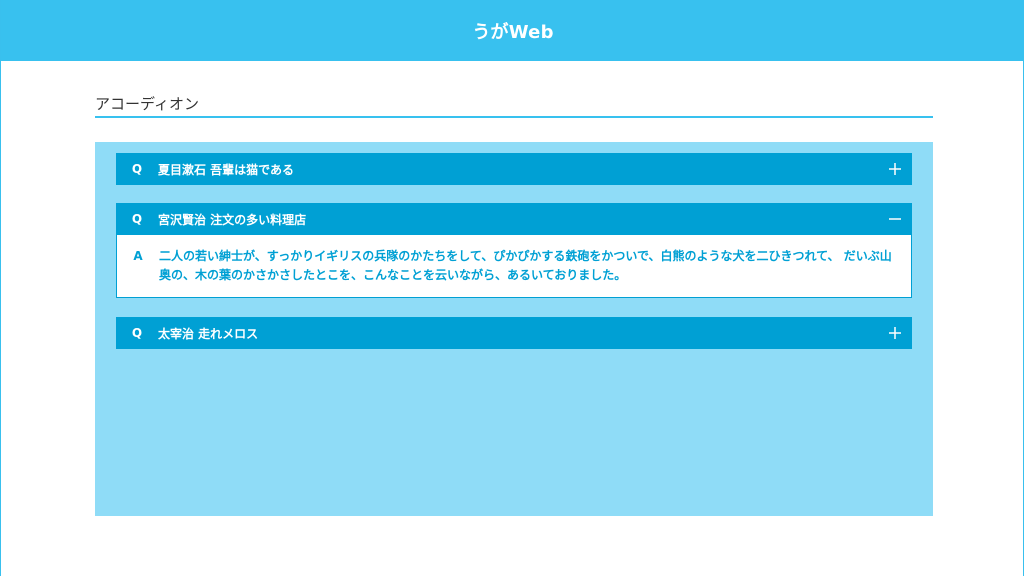  Describe the element at coordinates (208, 333) in the screenshot. I see `question-text: 太宰治 走れメロス` at that location.